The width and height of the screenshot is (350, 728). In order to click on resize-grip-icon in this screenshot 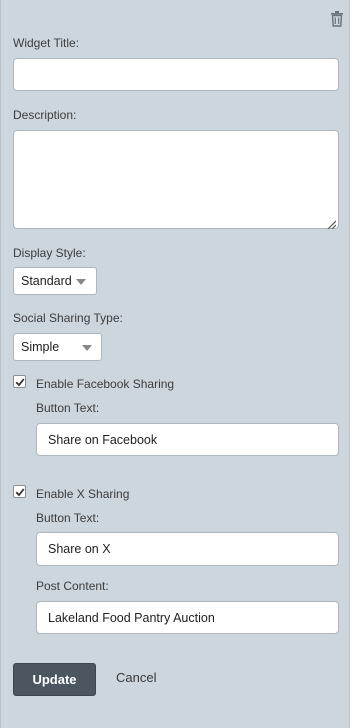, I will do `click(331, 223)`.